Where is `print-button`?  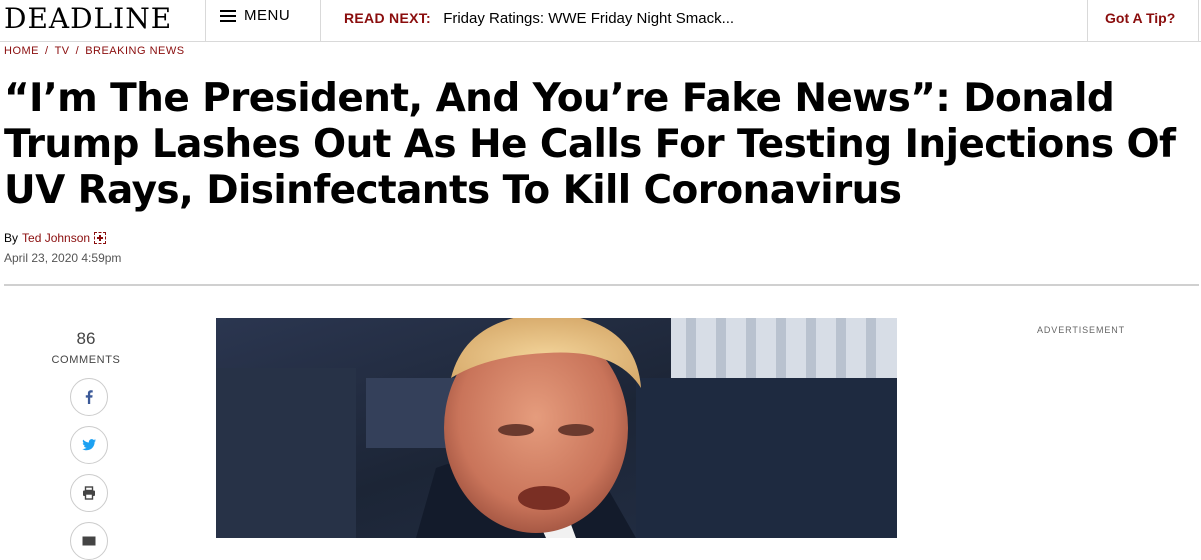
print-button is located at coordinates (89, 493).